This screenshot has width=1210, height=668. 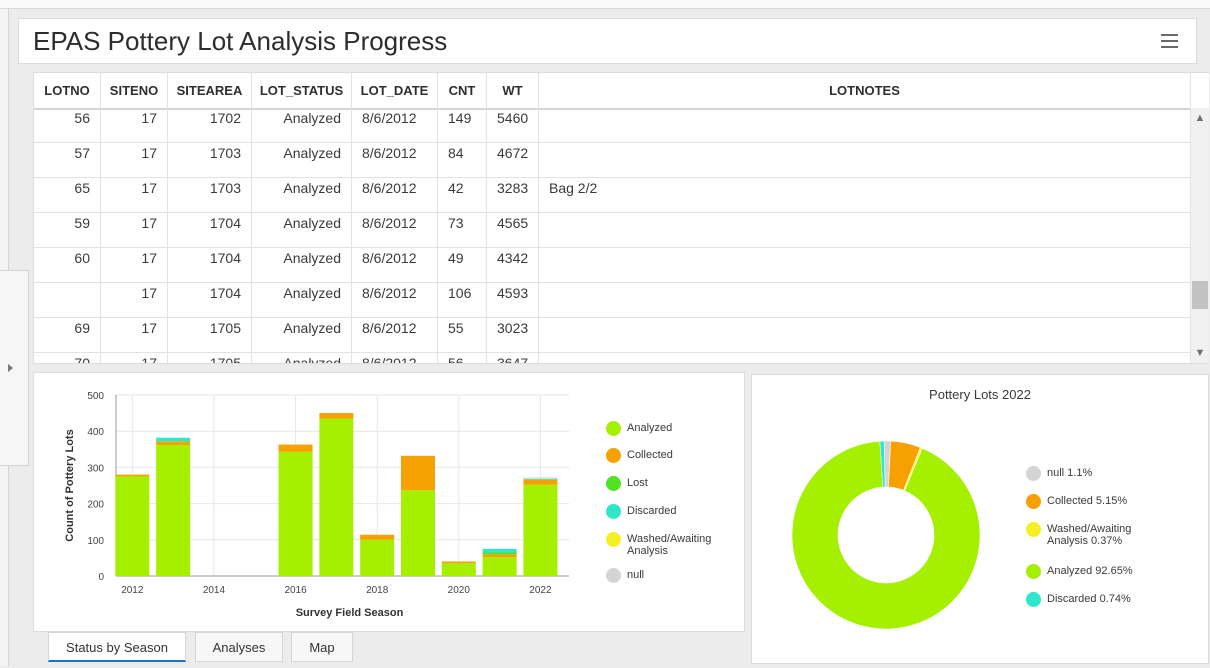 I want to click on x-tick-label: 2012, so click(x=132, y=590).